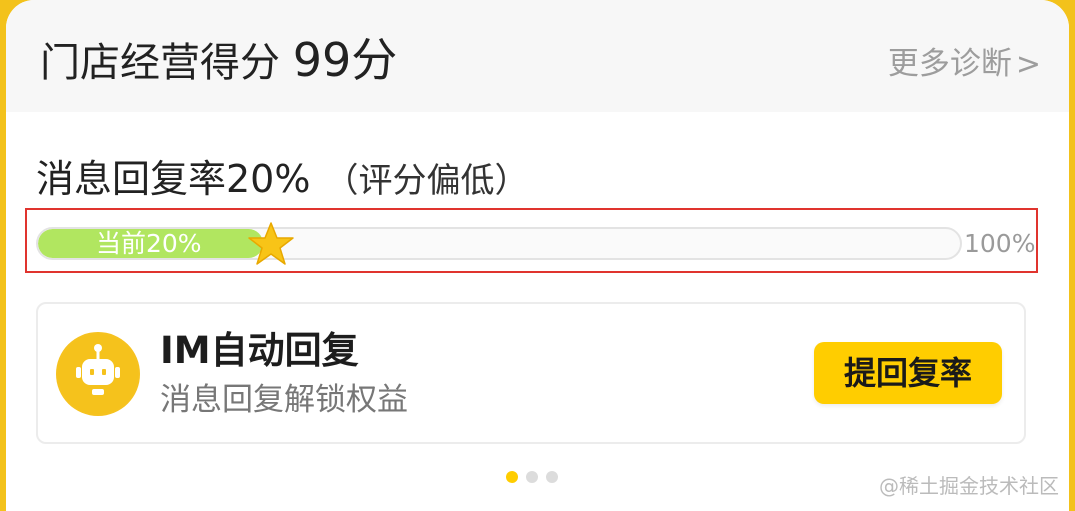 This screenshot has height=511, width=1075. I want to click on robot-icon, so click(98, 374).